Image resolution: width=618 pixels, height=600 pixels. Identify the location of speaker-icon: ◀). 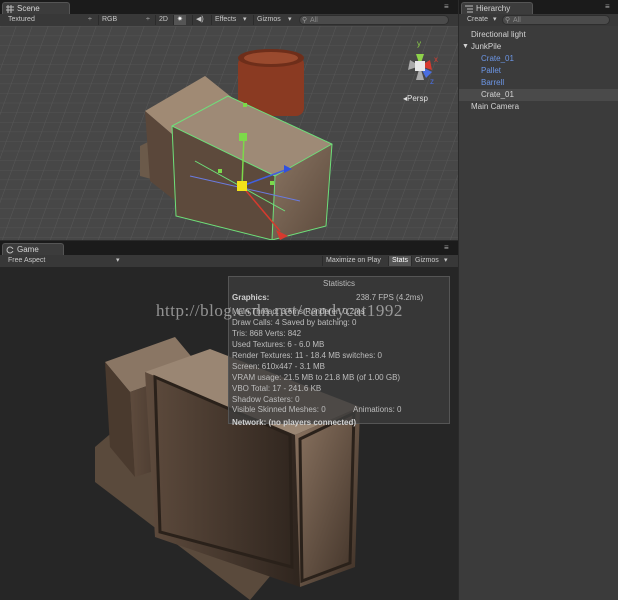
(200, 19).